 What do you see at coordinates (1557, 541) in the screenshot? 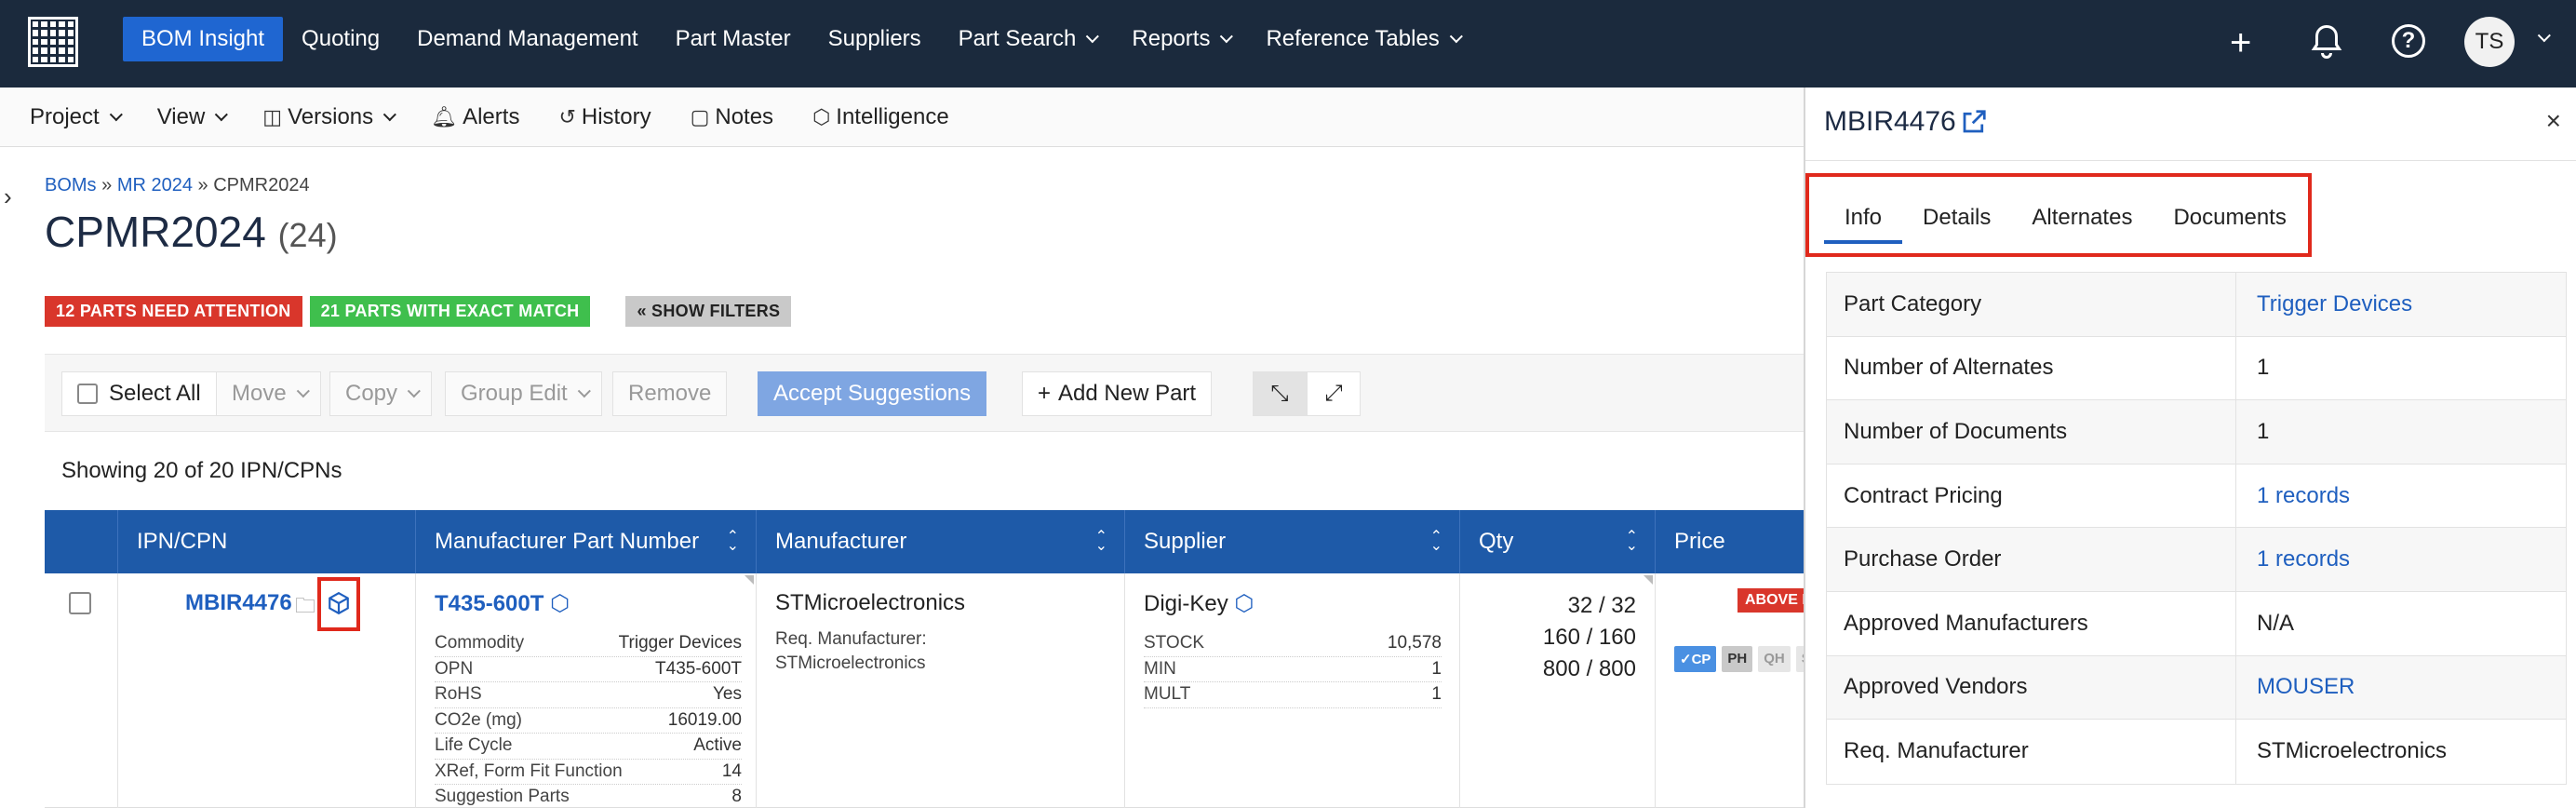
I see `header-qty: Qty ⌃ ⌄` at bounding box center [1557, 541].